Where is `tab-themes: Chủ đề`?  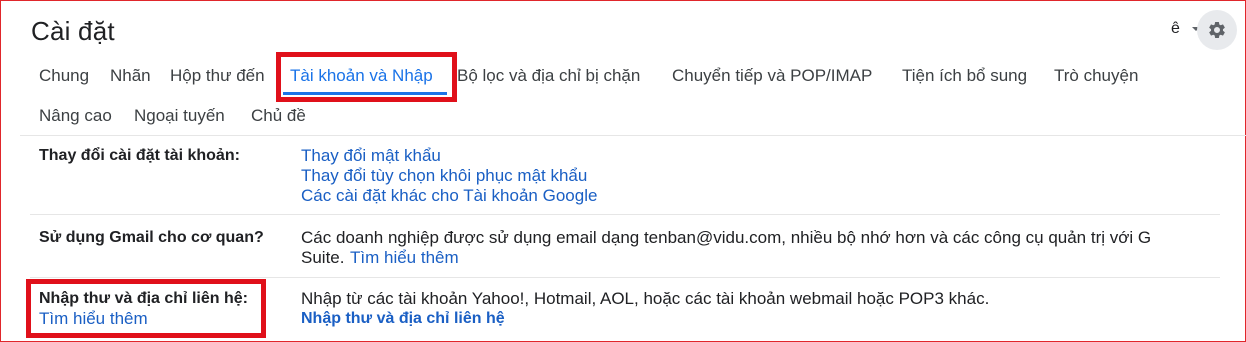 tab-themes: Chủ đề is located at coordinates (278, 116).